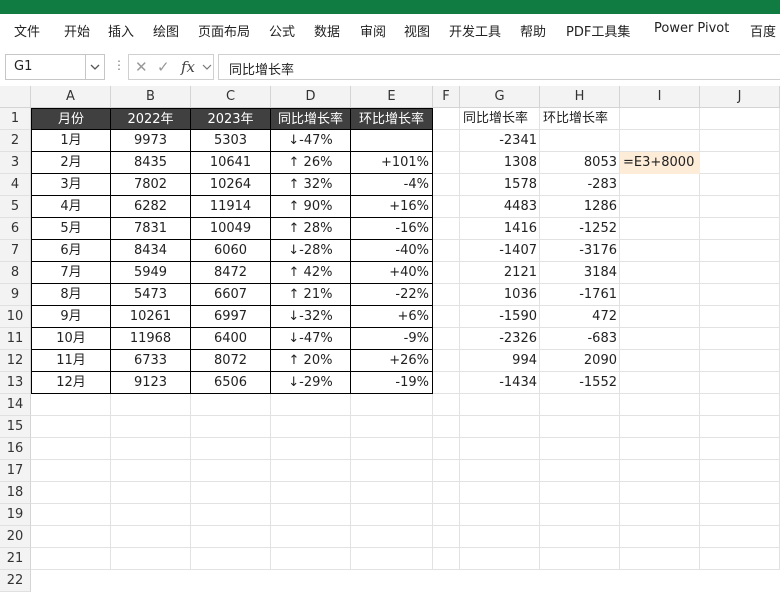  Describe the element at coordinates (166, 30) in the screenshot. I see `ribbon-tab: 绘图` at that location.